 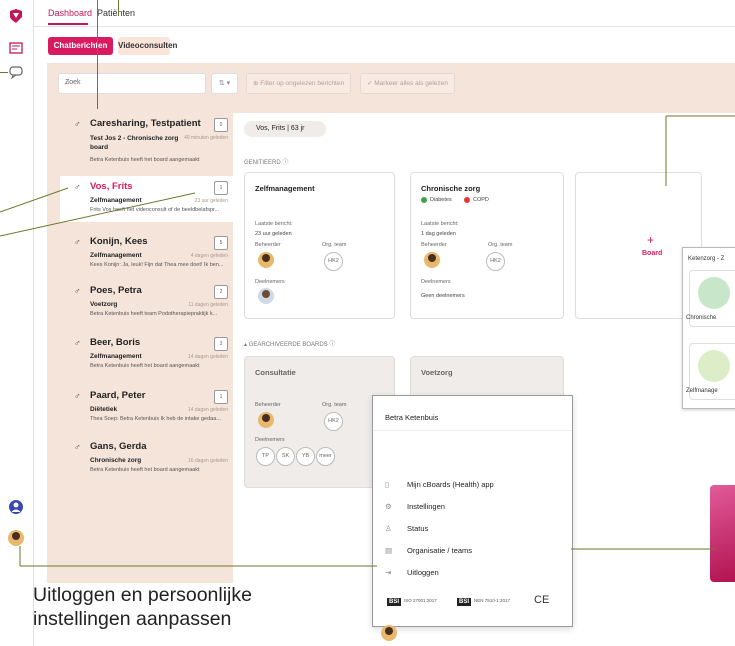 I want to click on plus-icon: +, so click(x=651, y=240).